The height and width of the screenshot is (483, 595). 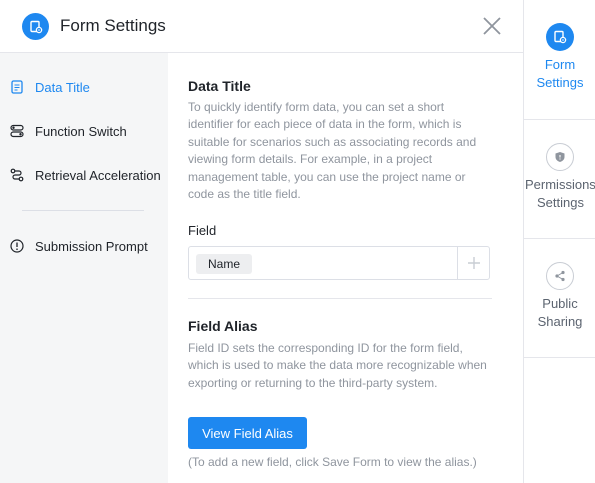 What do you see at coordinates (261, 26) in the screenshot?
I see `dialog-header: Form Settings` at bounding box center [261, 26].